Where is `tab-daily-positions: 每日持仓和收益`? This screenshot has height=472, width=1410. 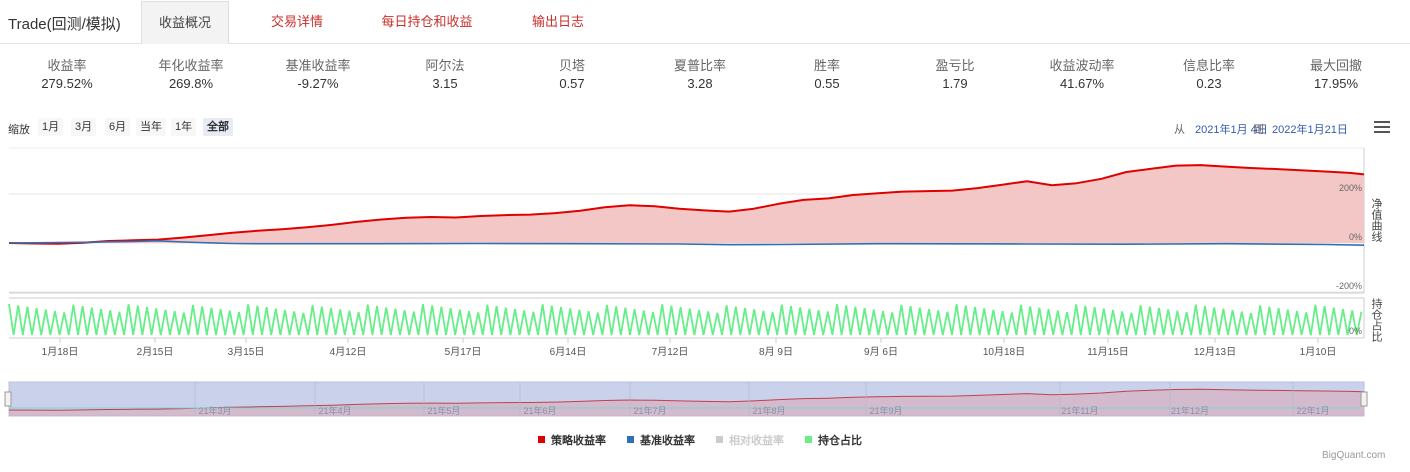 tab-daily-positions: 每日持仓和收益 is located at coordinates (427, 22).